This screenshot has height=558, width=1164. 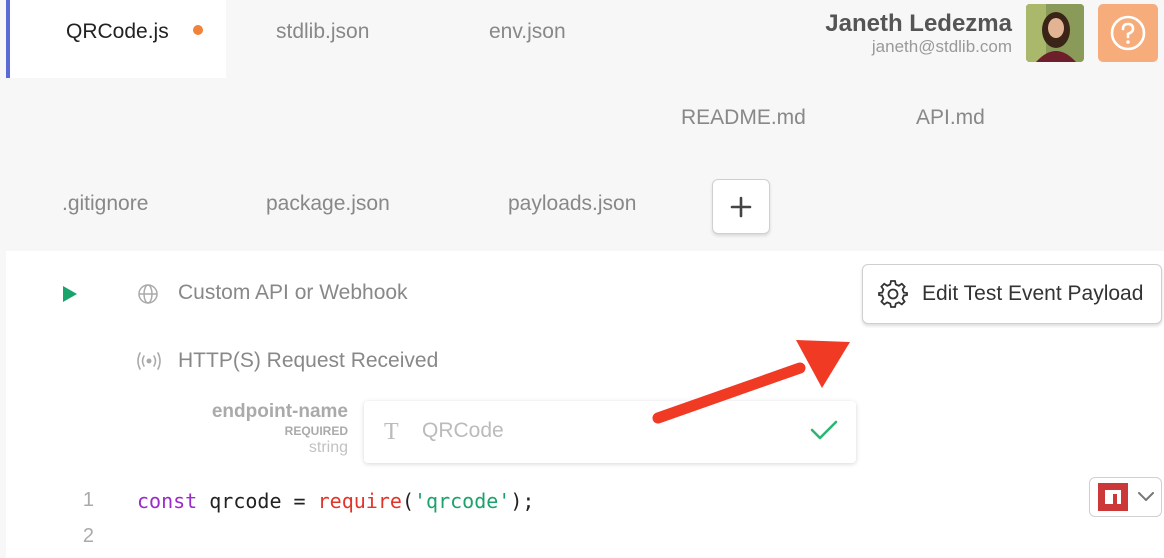 What do you see at coordinates (105, 204) in the screenshot?
I see `tab-gitignore: .gitignore` at bounding box center [105, 204].